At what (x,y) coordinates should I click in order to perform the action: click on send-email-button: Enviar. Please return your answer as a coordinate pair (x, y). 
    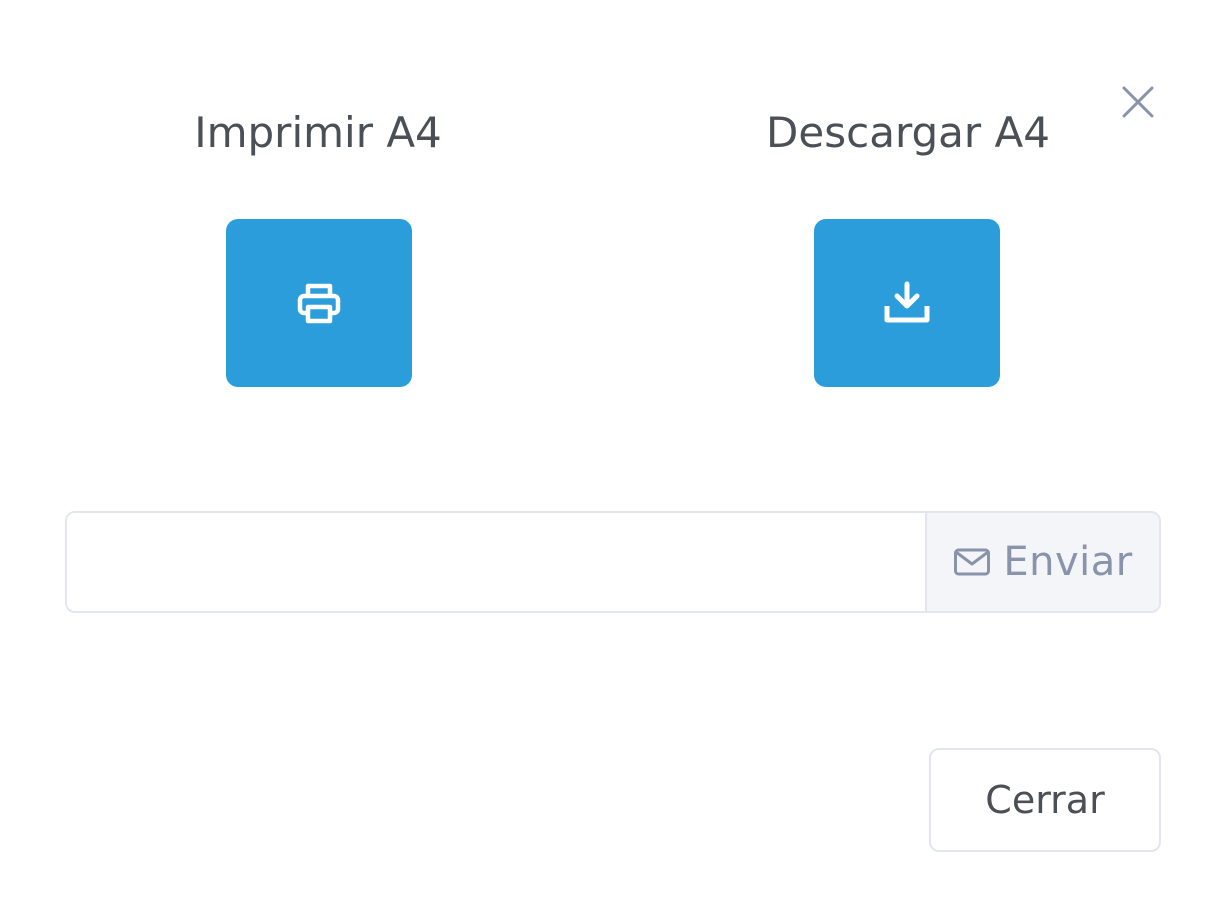
    Looking at the image, I should click on (1042, 562).